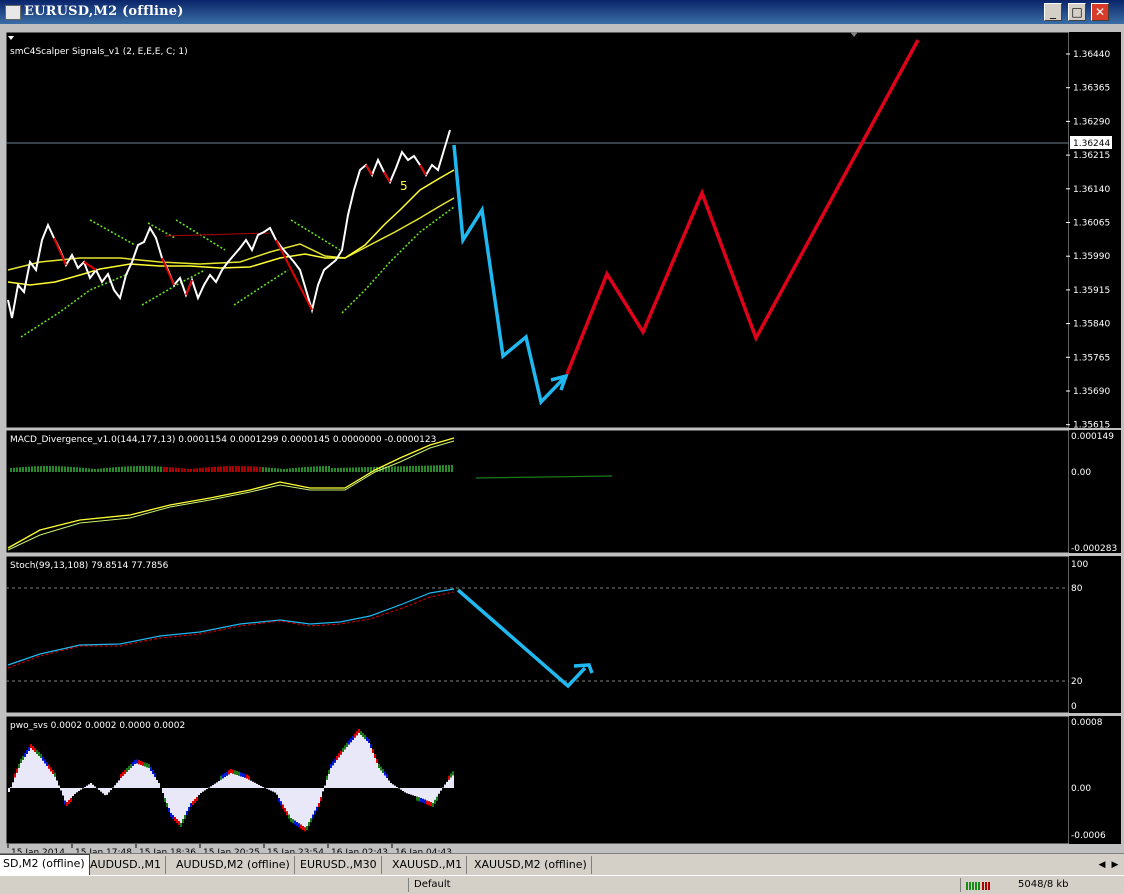  What do you see at coordinates (1053, 12) in the screenshot?
I see `minimize-button: _` at bounding box center [1053, 12].